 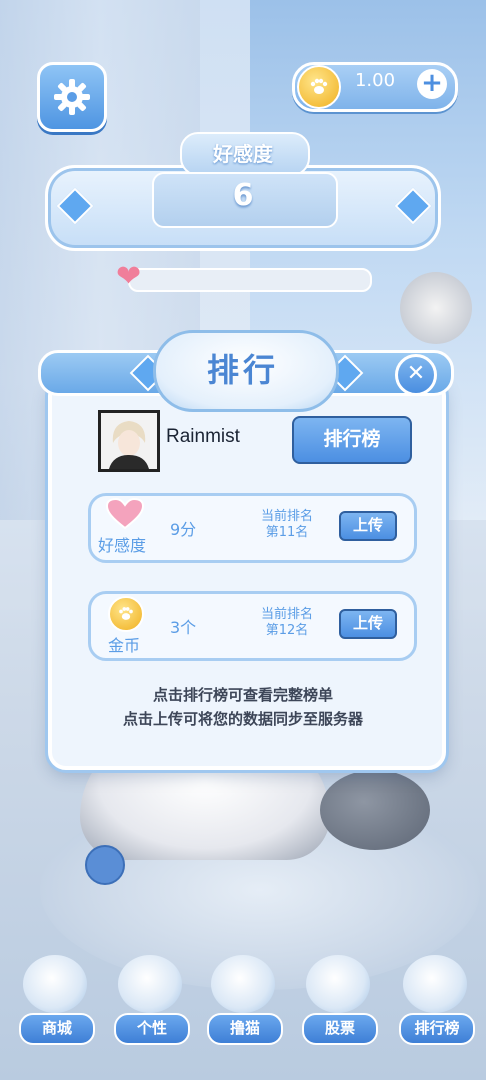 I want to click on favorability-value: 6, so click(x=243, y=195).